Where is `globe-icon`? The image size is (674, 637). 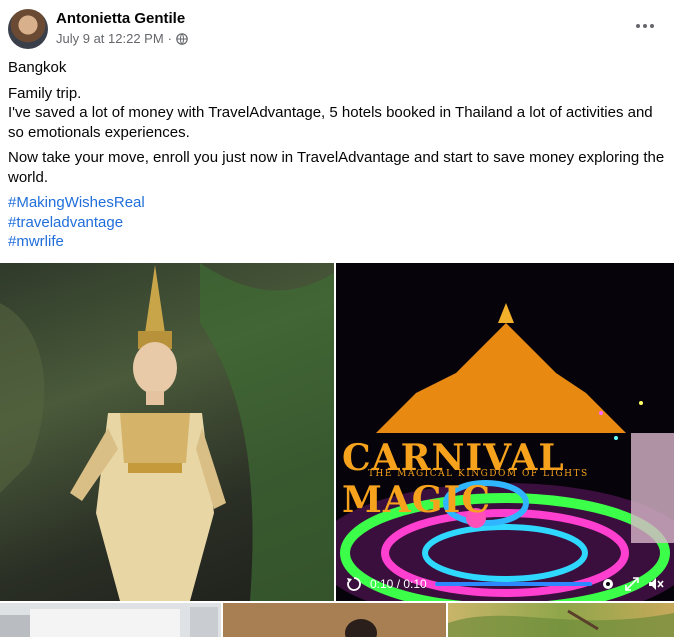 globe-icon is located at coordinates (182, 38).